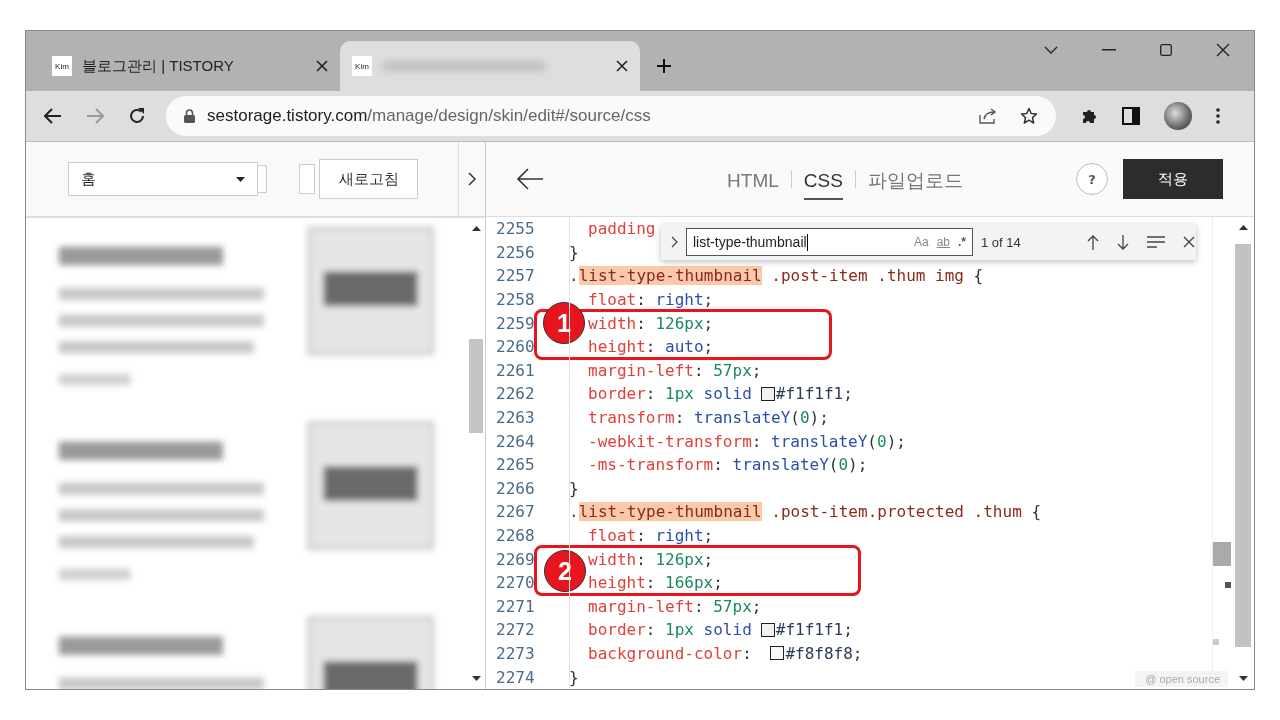 Image resolution: width=1280 pixels, height=720 pixels. What do you see at coordinates (515, 677) in the screenshot?
I see `line-number: 2274` at bounding box center [515, 677].